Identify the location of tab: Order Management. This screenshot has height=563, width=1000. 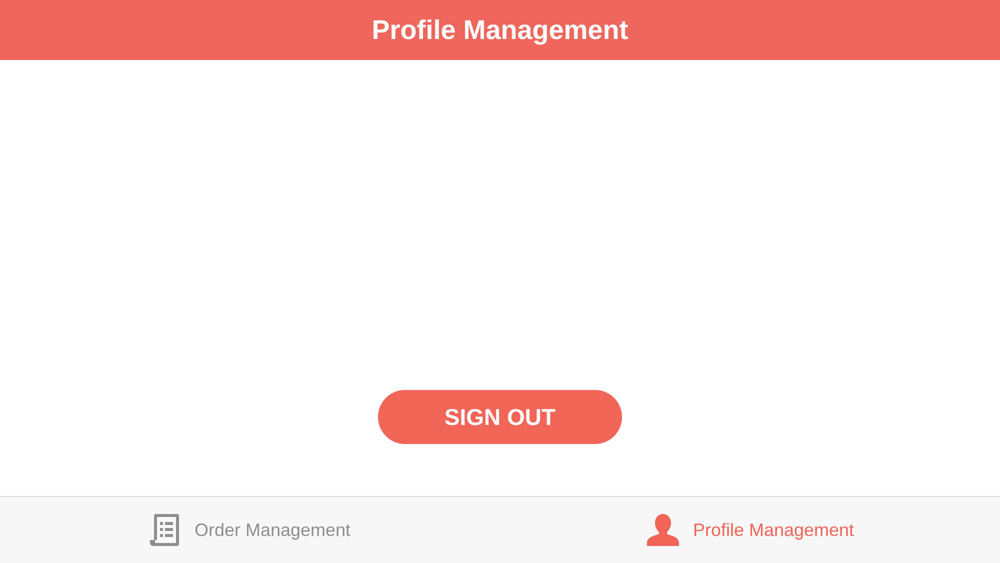
(250, 530).